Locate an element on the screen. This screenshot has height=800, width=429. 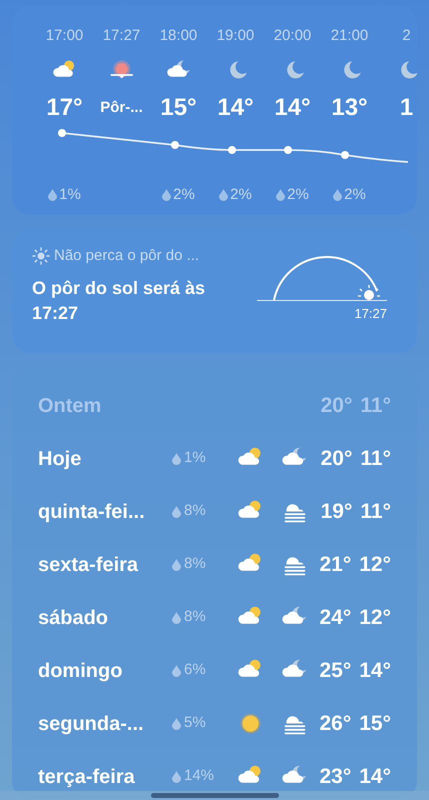
high-temperature: 26° is located at coordinates (335, 723).